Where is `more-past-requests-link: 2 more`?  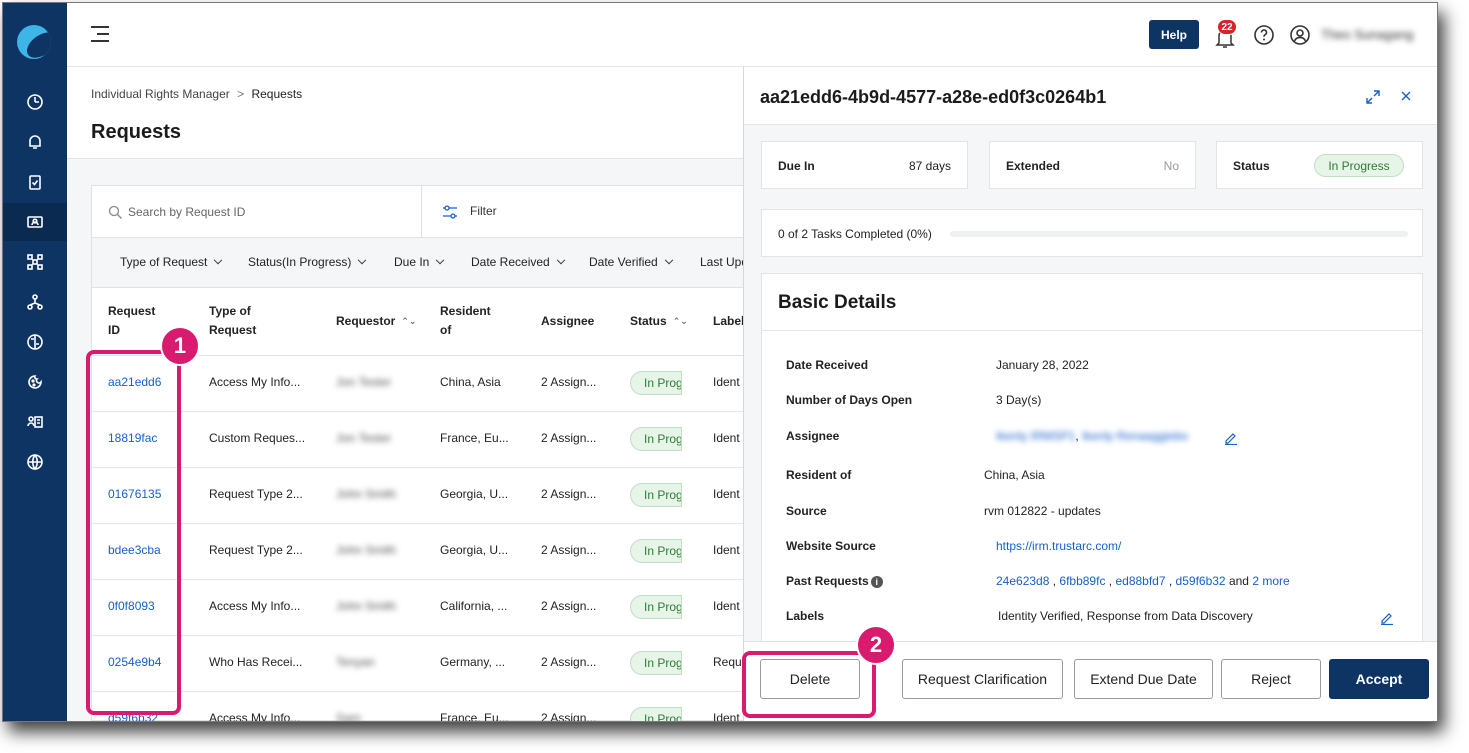 more-past-requests-link: 2 more is located at coordinates (1270, 581).